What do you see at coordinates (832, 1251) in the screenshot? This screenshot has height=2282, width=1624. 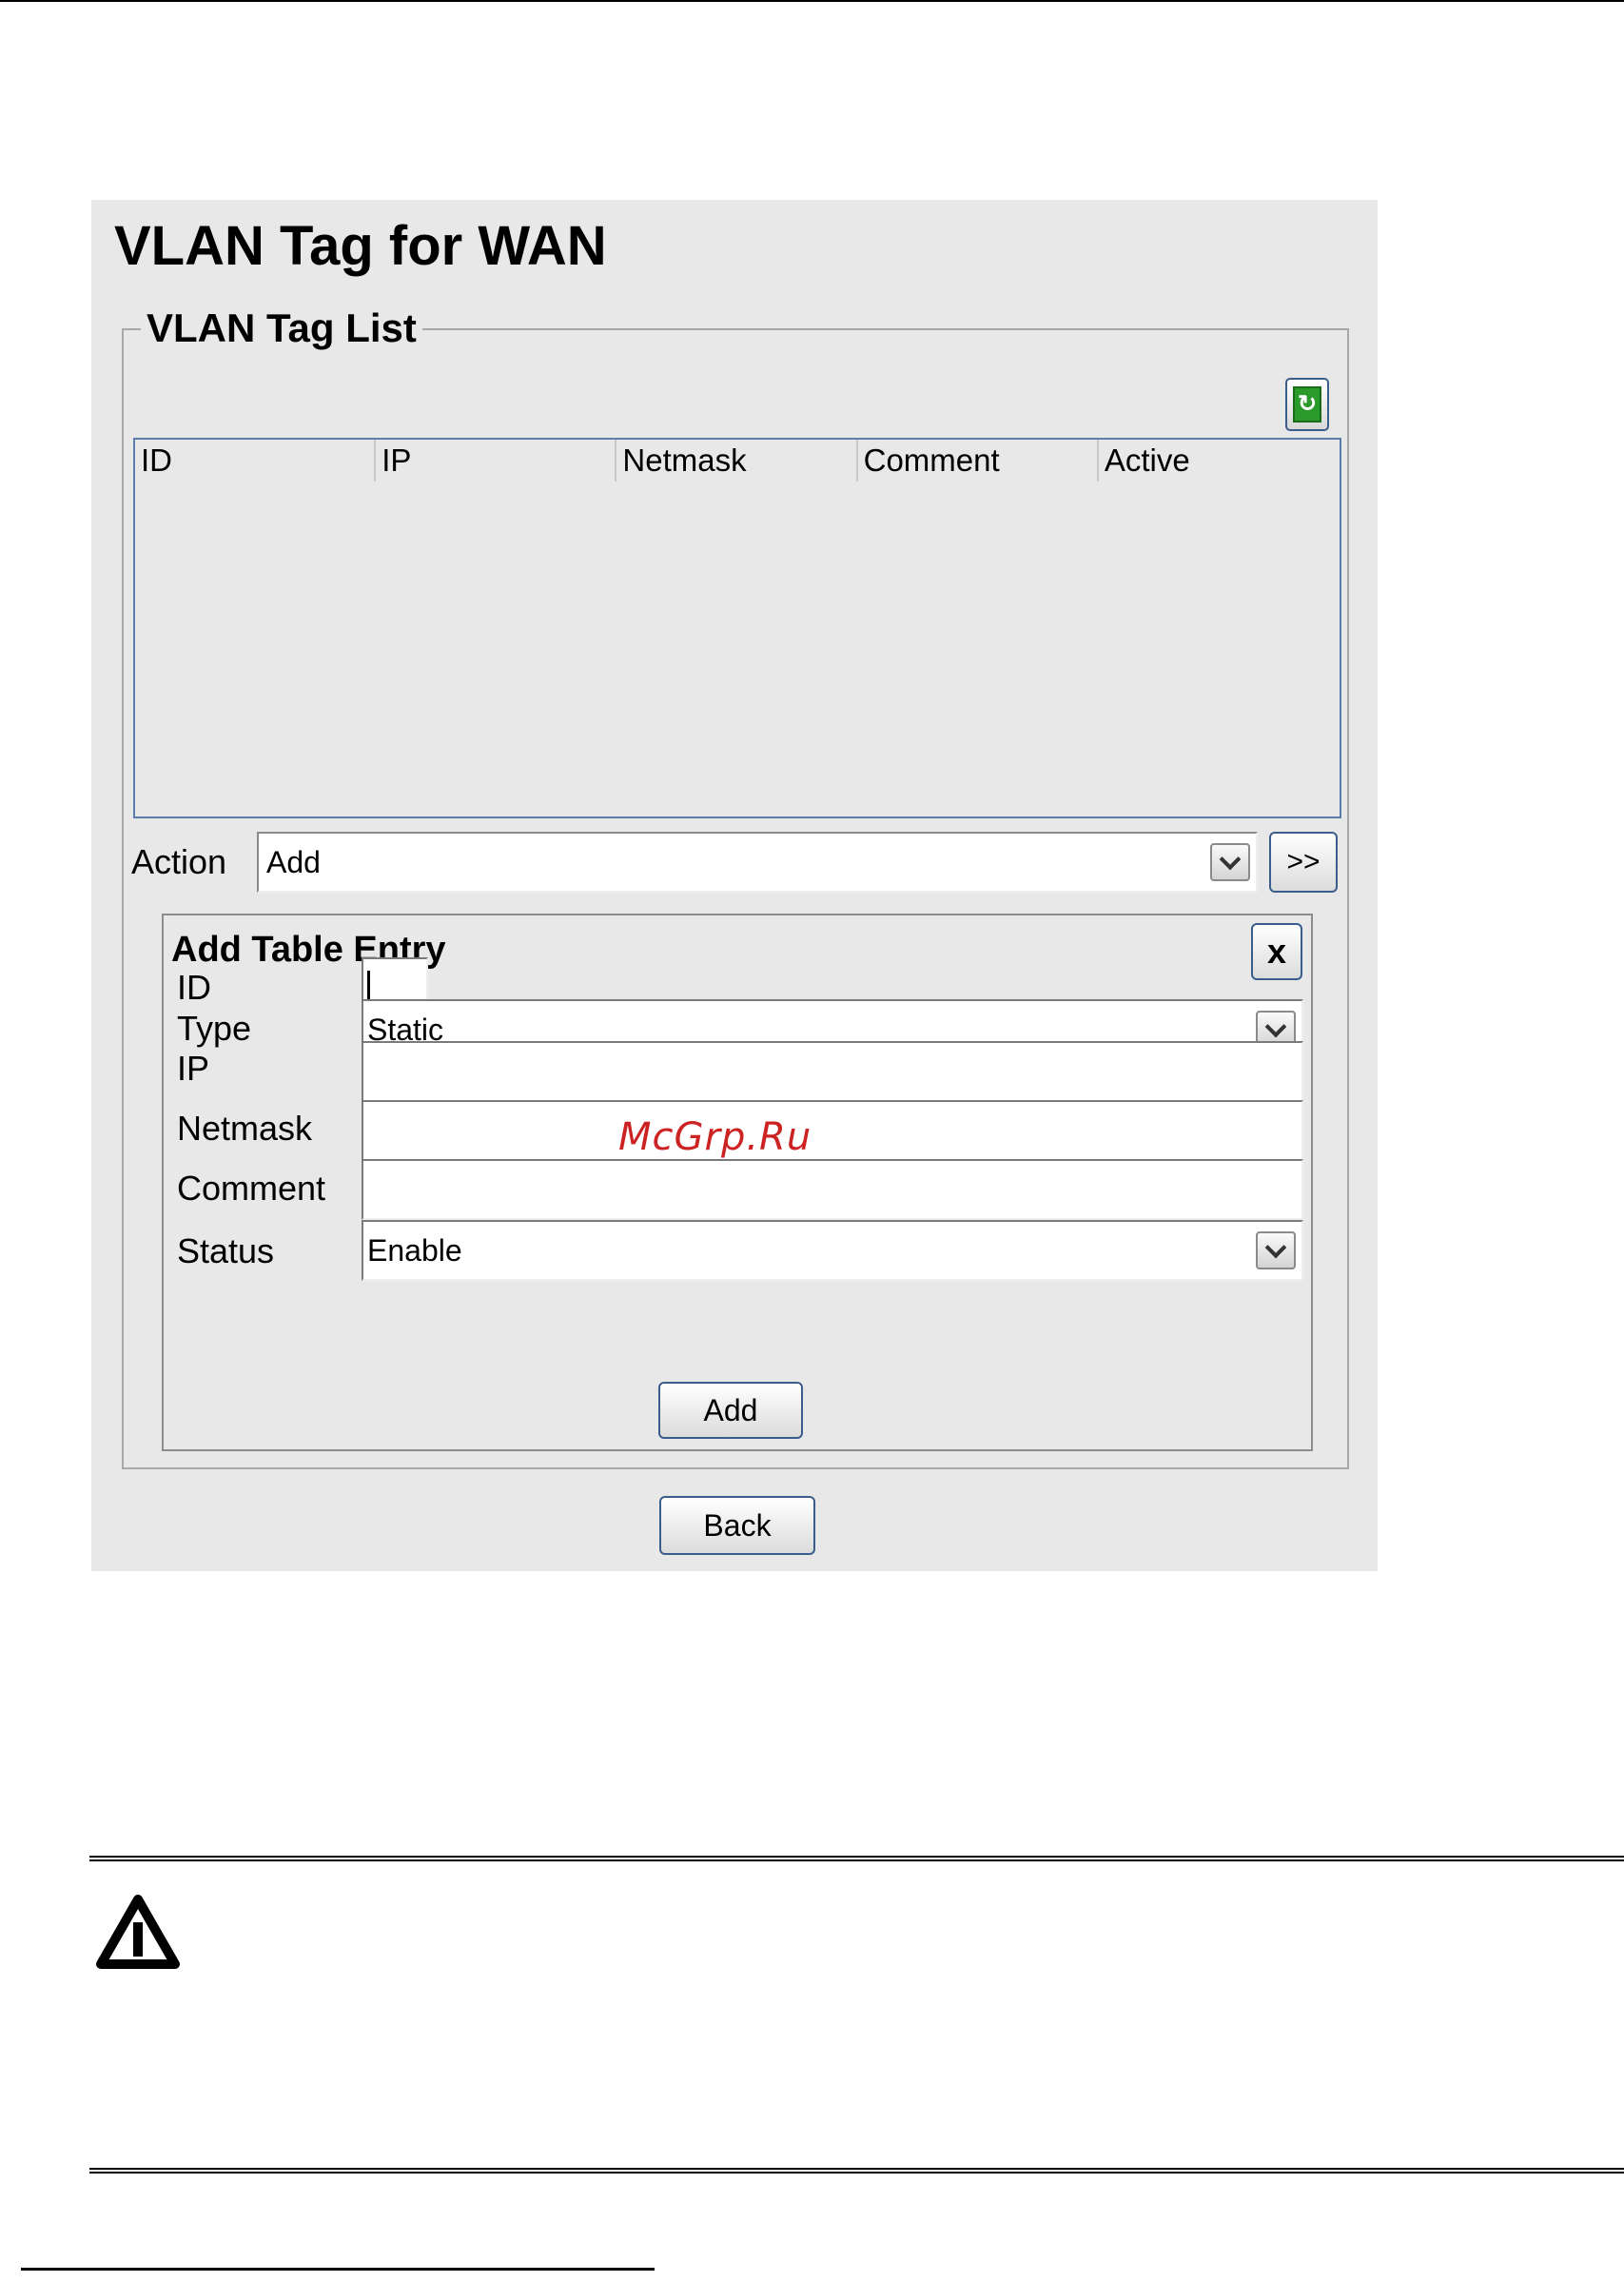 I see `status-select: Enable` at bounding box center [832, 1251].